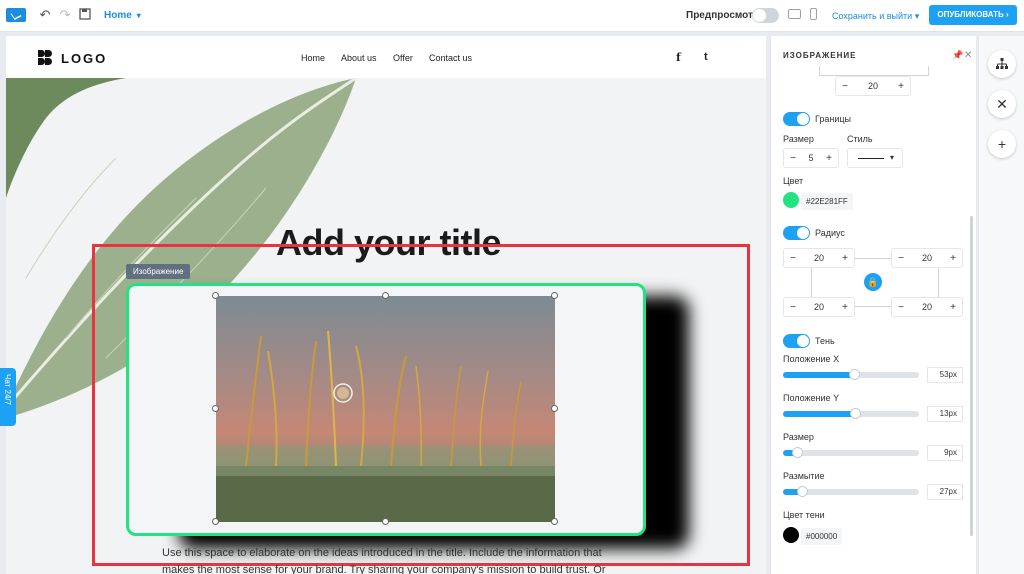  What do you see at coordinates (313, 58) in the screenshot?
I see `nav-link-home: Home` at bounding box center [313, 58].